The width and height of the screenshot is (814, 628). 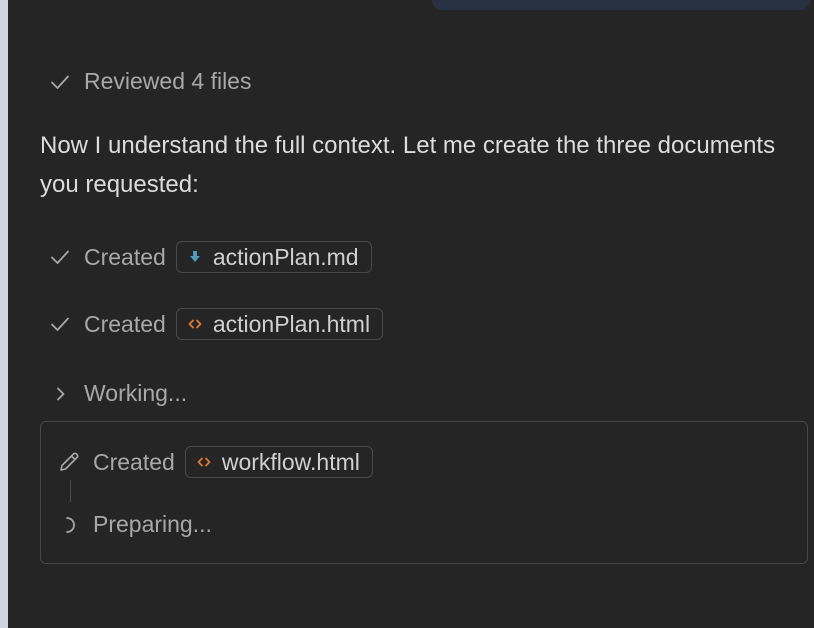 What do you see at coordinates (290, 461) in the screenshot?
I see `file-name: workflow.html` at bounding box center [290, 461].